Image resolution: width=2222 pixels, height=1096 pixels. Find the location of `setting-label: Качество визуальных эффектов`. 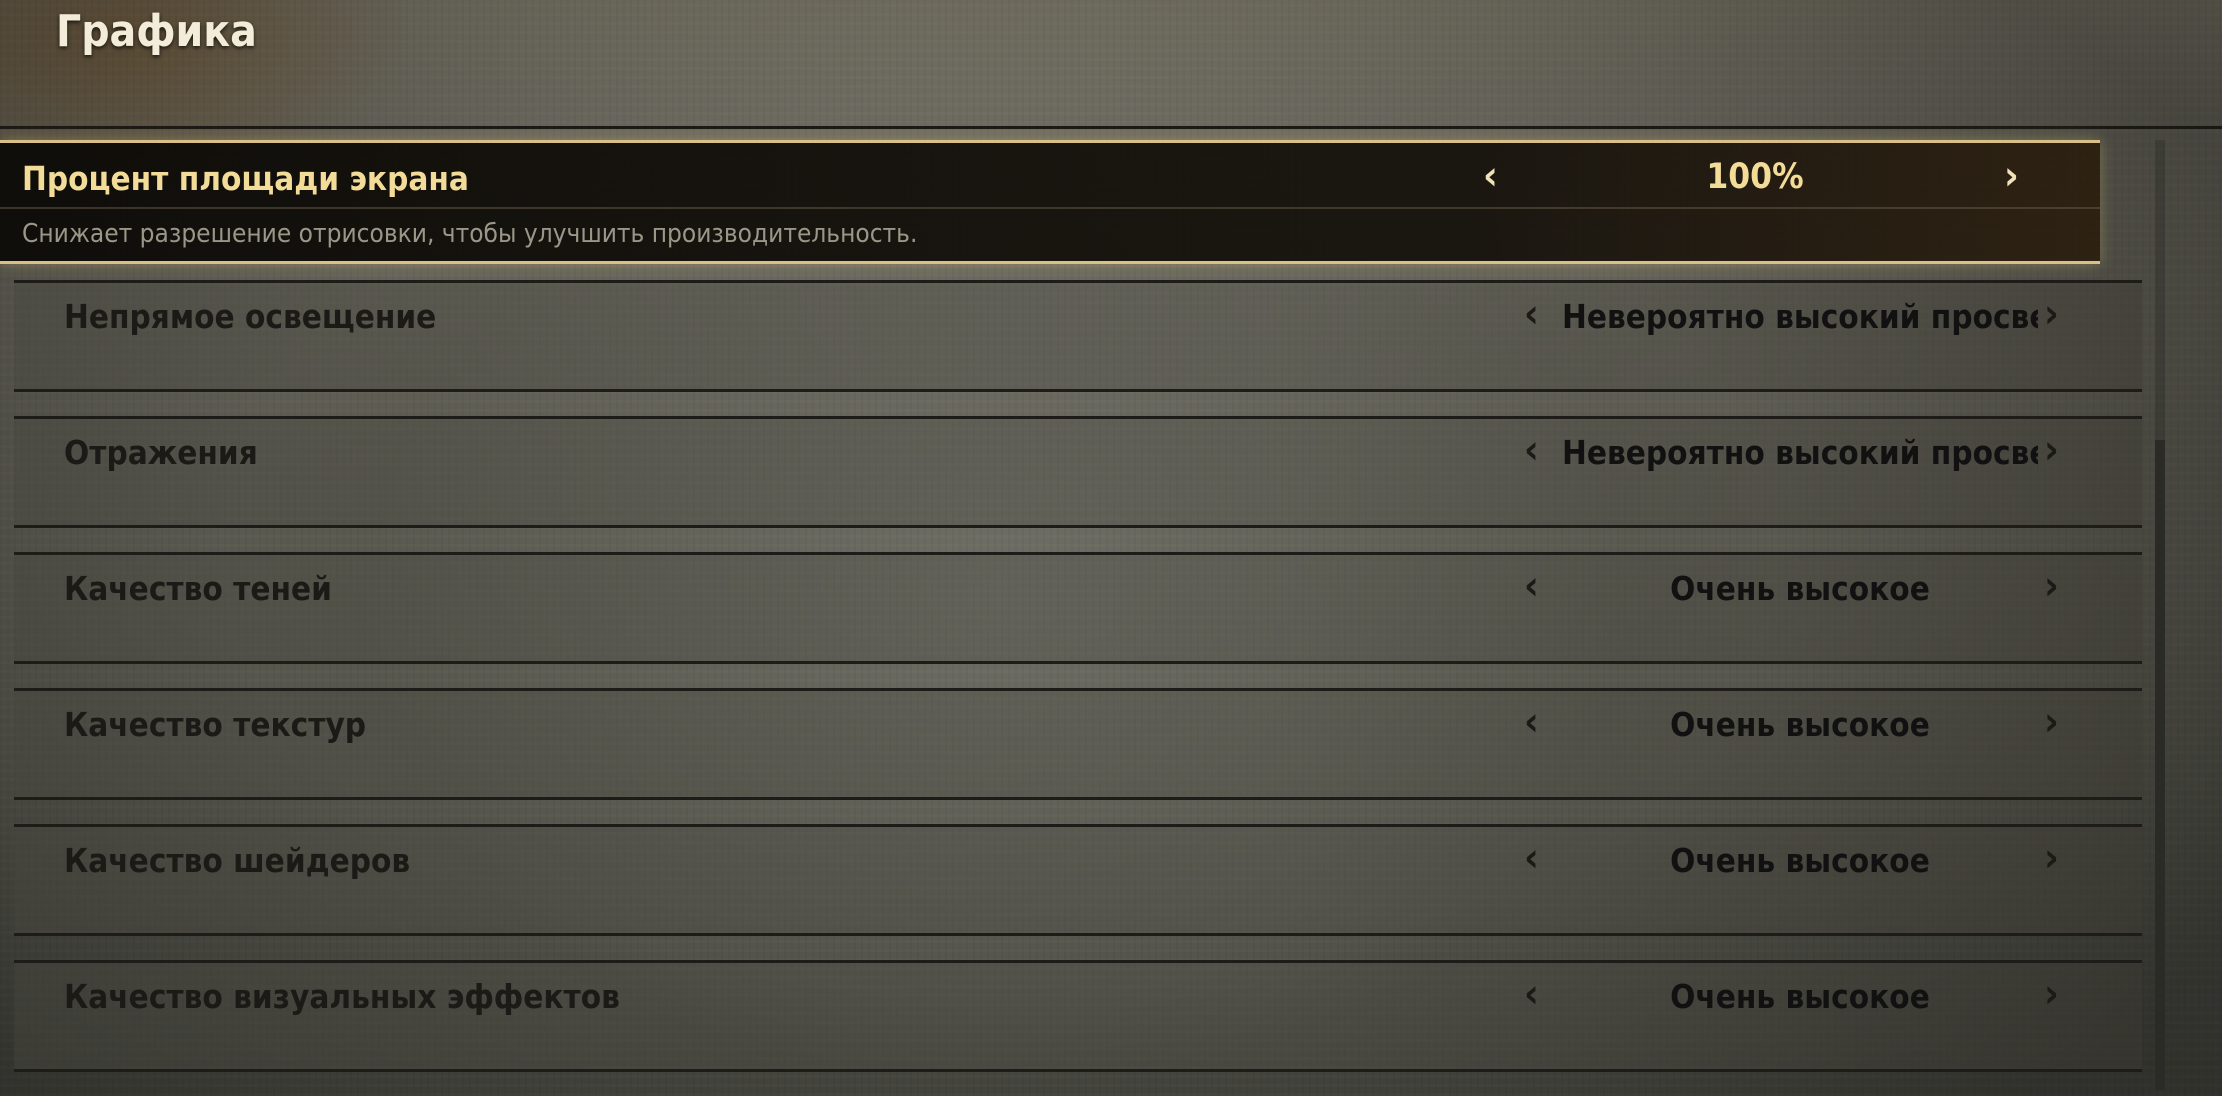

setting-label: Качество визуальных эффектов is located at coordinates (342, 996).